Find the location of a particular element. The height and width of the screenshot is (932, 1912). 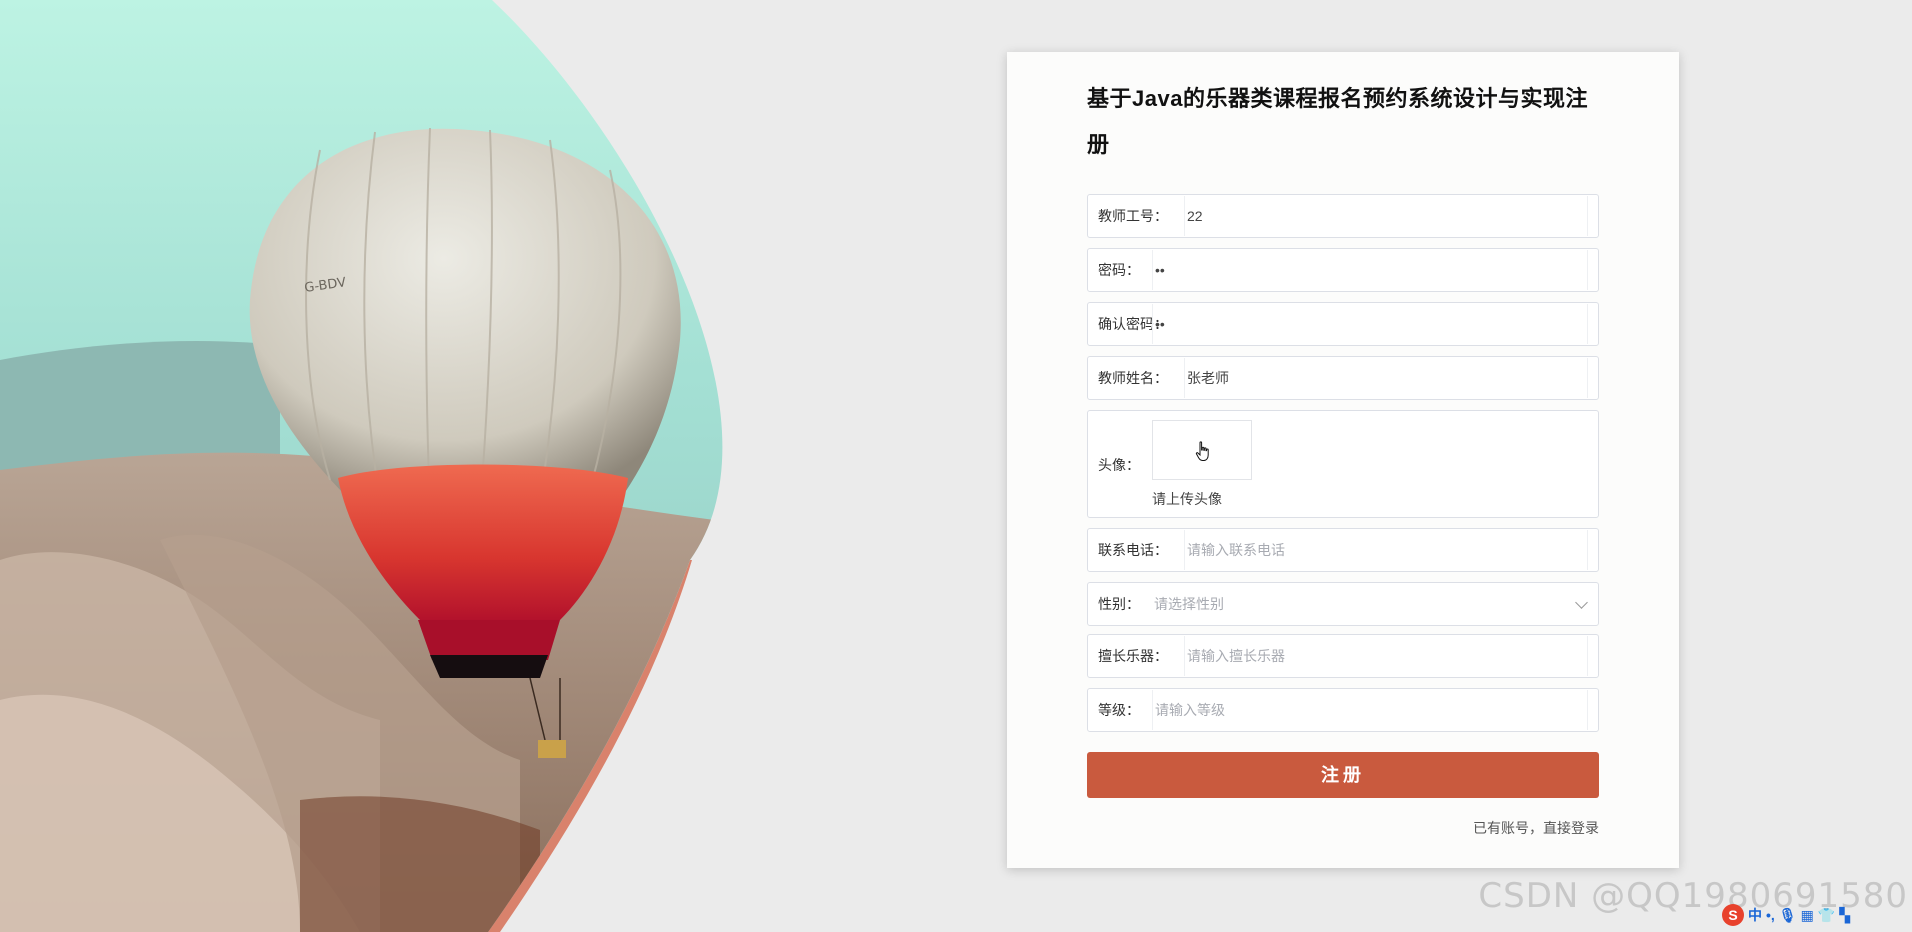

gender-select: 请选择性别 is located at coordinates (1375, 604).